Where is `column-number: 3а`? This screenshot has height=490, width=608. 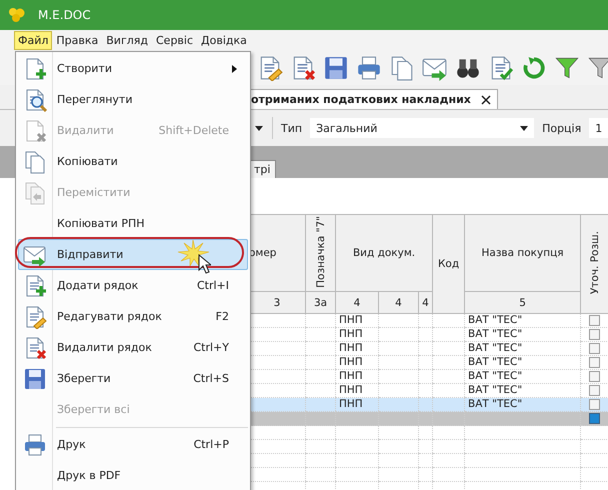 column-number: 3а is located at coordinates (321, 303).